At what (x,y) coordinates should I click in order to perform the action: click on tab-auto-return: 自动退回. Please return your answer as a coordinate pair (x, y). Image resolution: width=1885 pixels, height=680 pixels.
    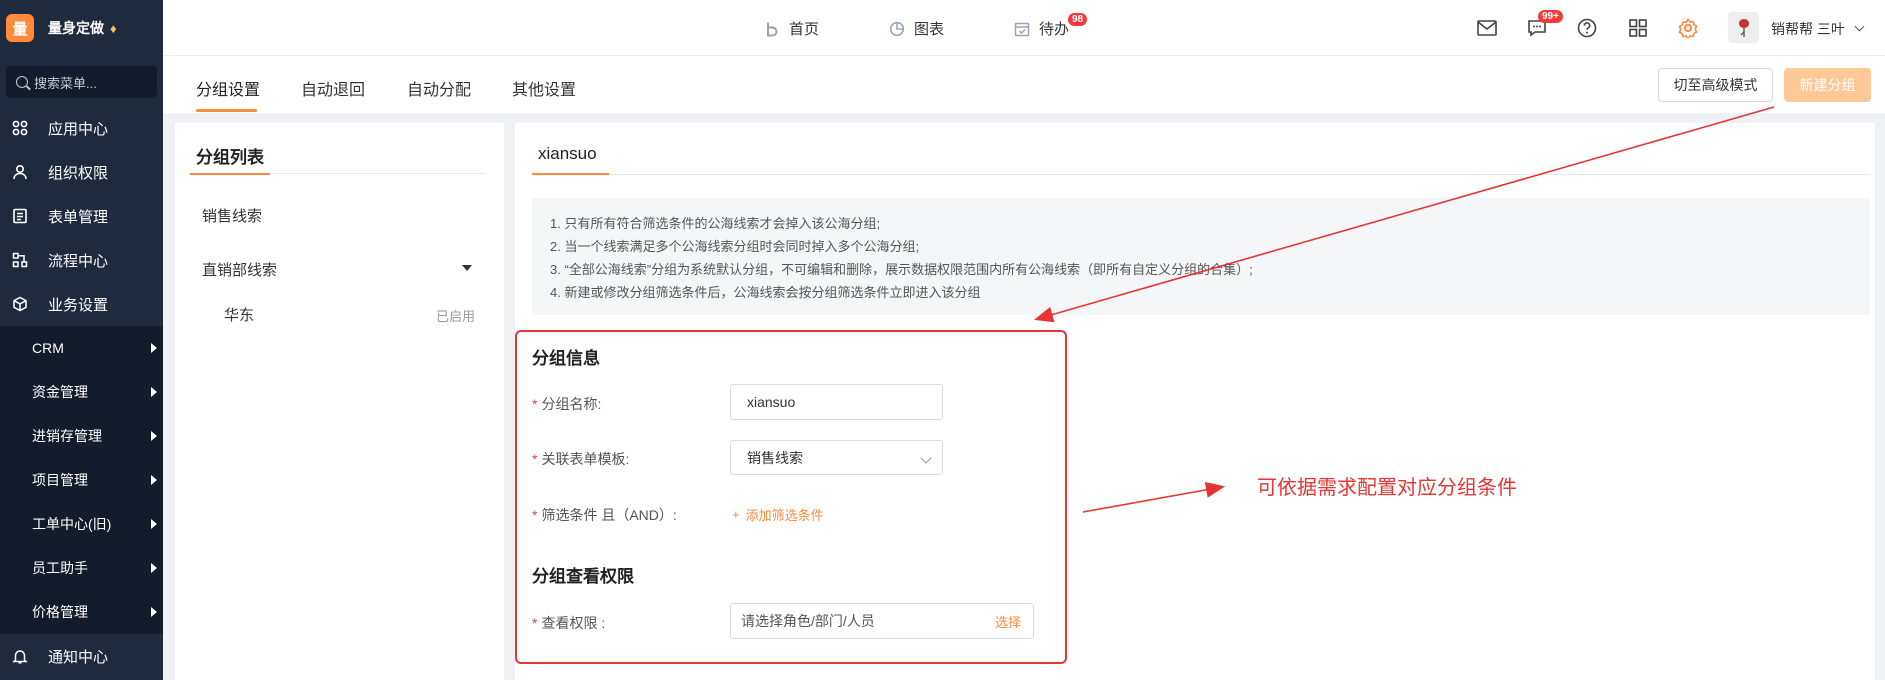
    Looking at the image, I should click on (333, 88).